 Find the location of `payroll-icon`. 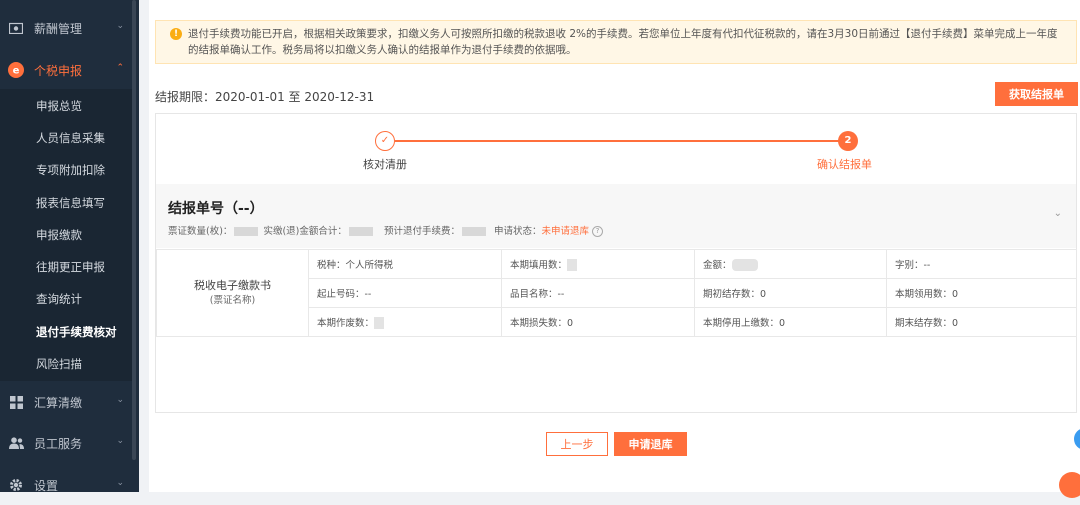

payroll-icon is located at coordinates (16, 28).